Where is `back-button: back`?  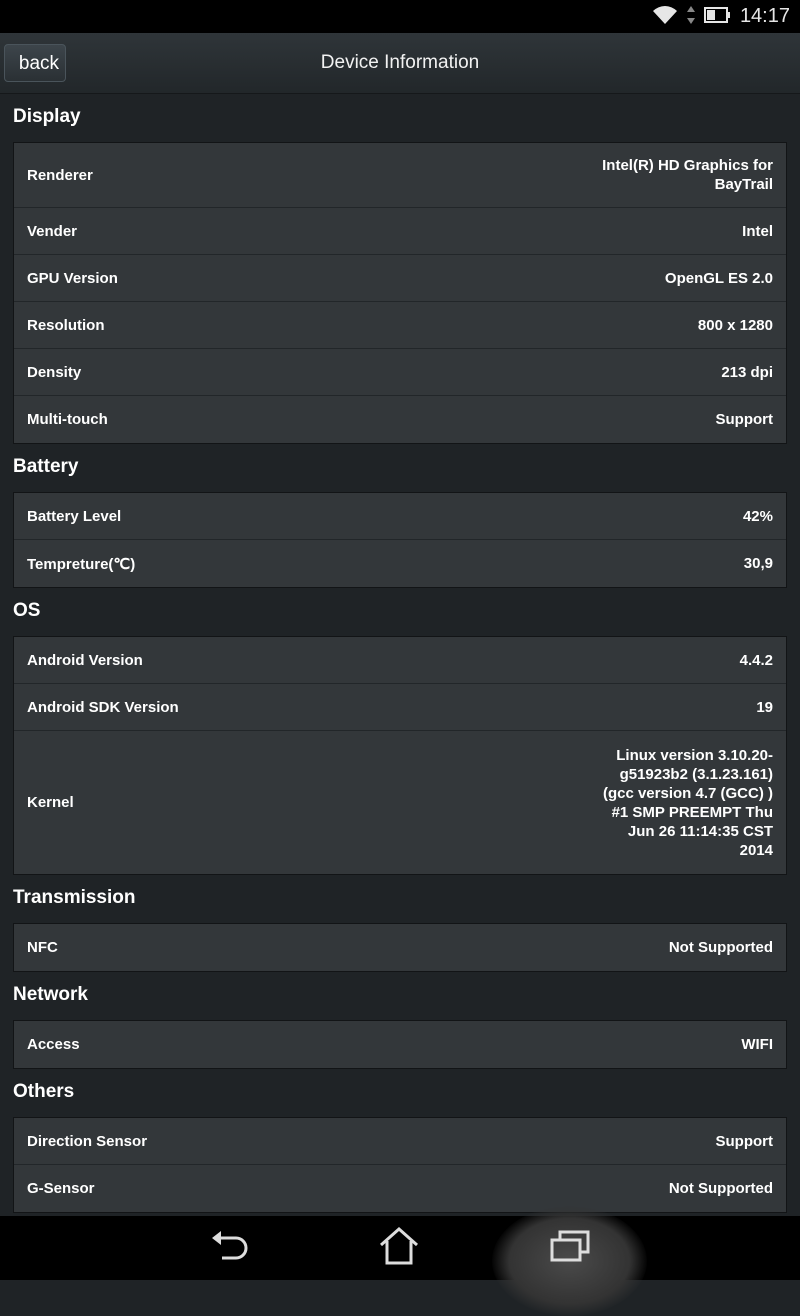 back-button: back is located at coordinates (35, 63).